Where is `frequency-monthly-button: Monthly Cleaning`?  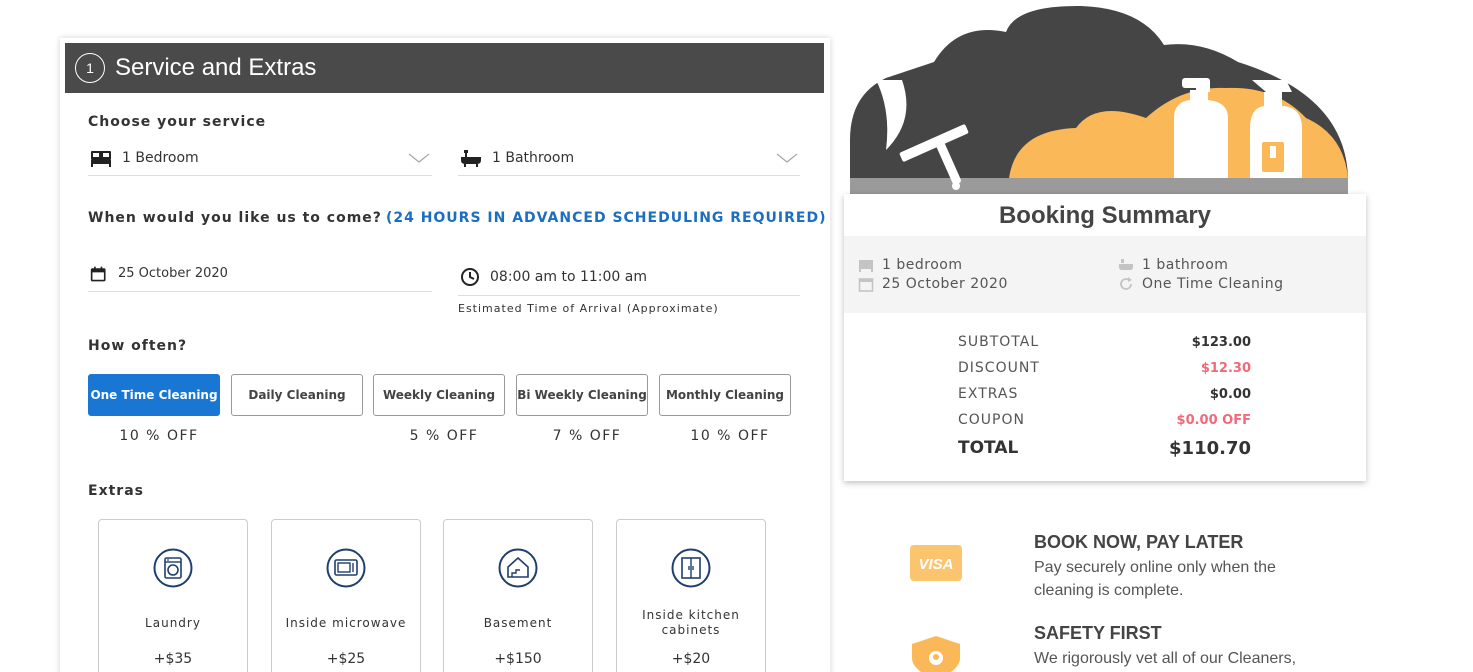
frequency-monthly-button: Monthly Cleaning is located at coordinates (725, 395).